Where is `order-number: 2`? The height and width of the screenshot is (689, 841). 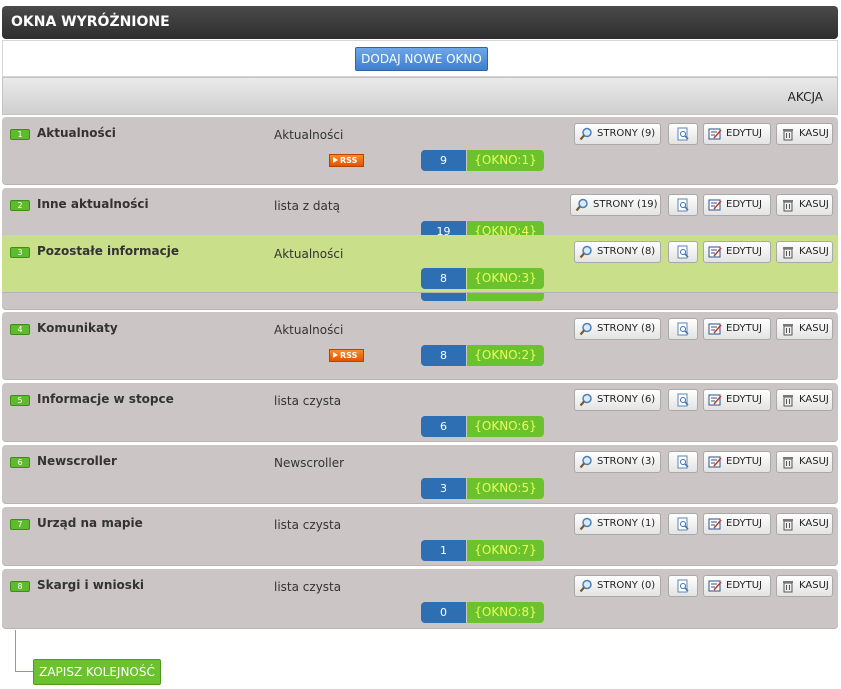
order-number: 2 is located at coordinates (20, 205).